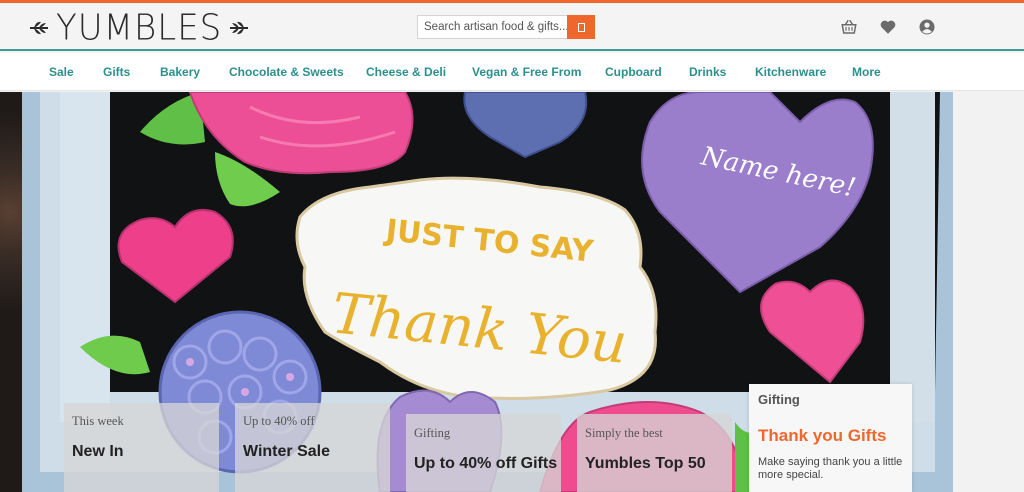  What do you see at coordinates (61, 72) in the screenshot?
I see `nav-item-sale: Sale` at bounding box center [61, 72].